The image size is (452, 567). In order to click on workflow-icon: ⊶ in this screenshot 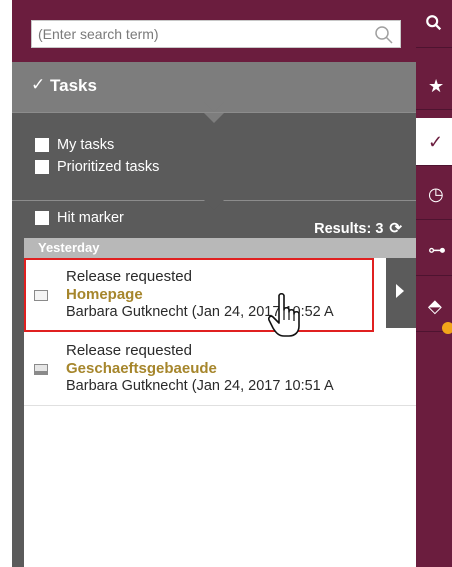, I will do `click(437, 250)`.